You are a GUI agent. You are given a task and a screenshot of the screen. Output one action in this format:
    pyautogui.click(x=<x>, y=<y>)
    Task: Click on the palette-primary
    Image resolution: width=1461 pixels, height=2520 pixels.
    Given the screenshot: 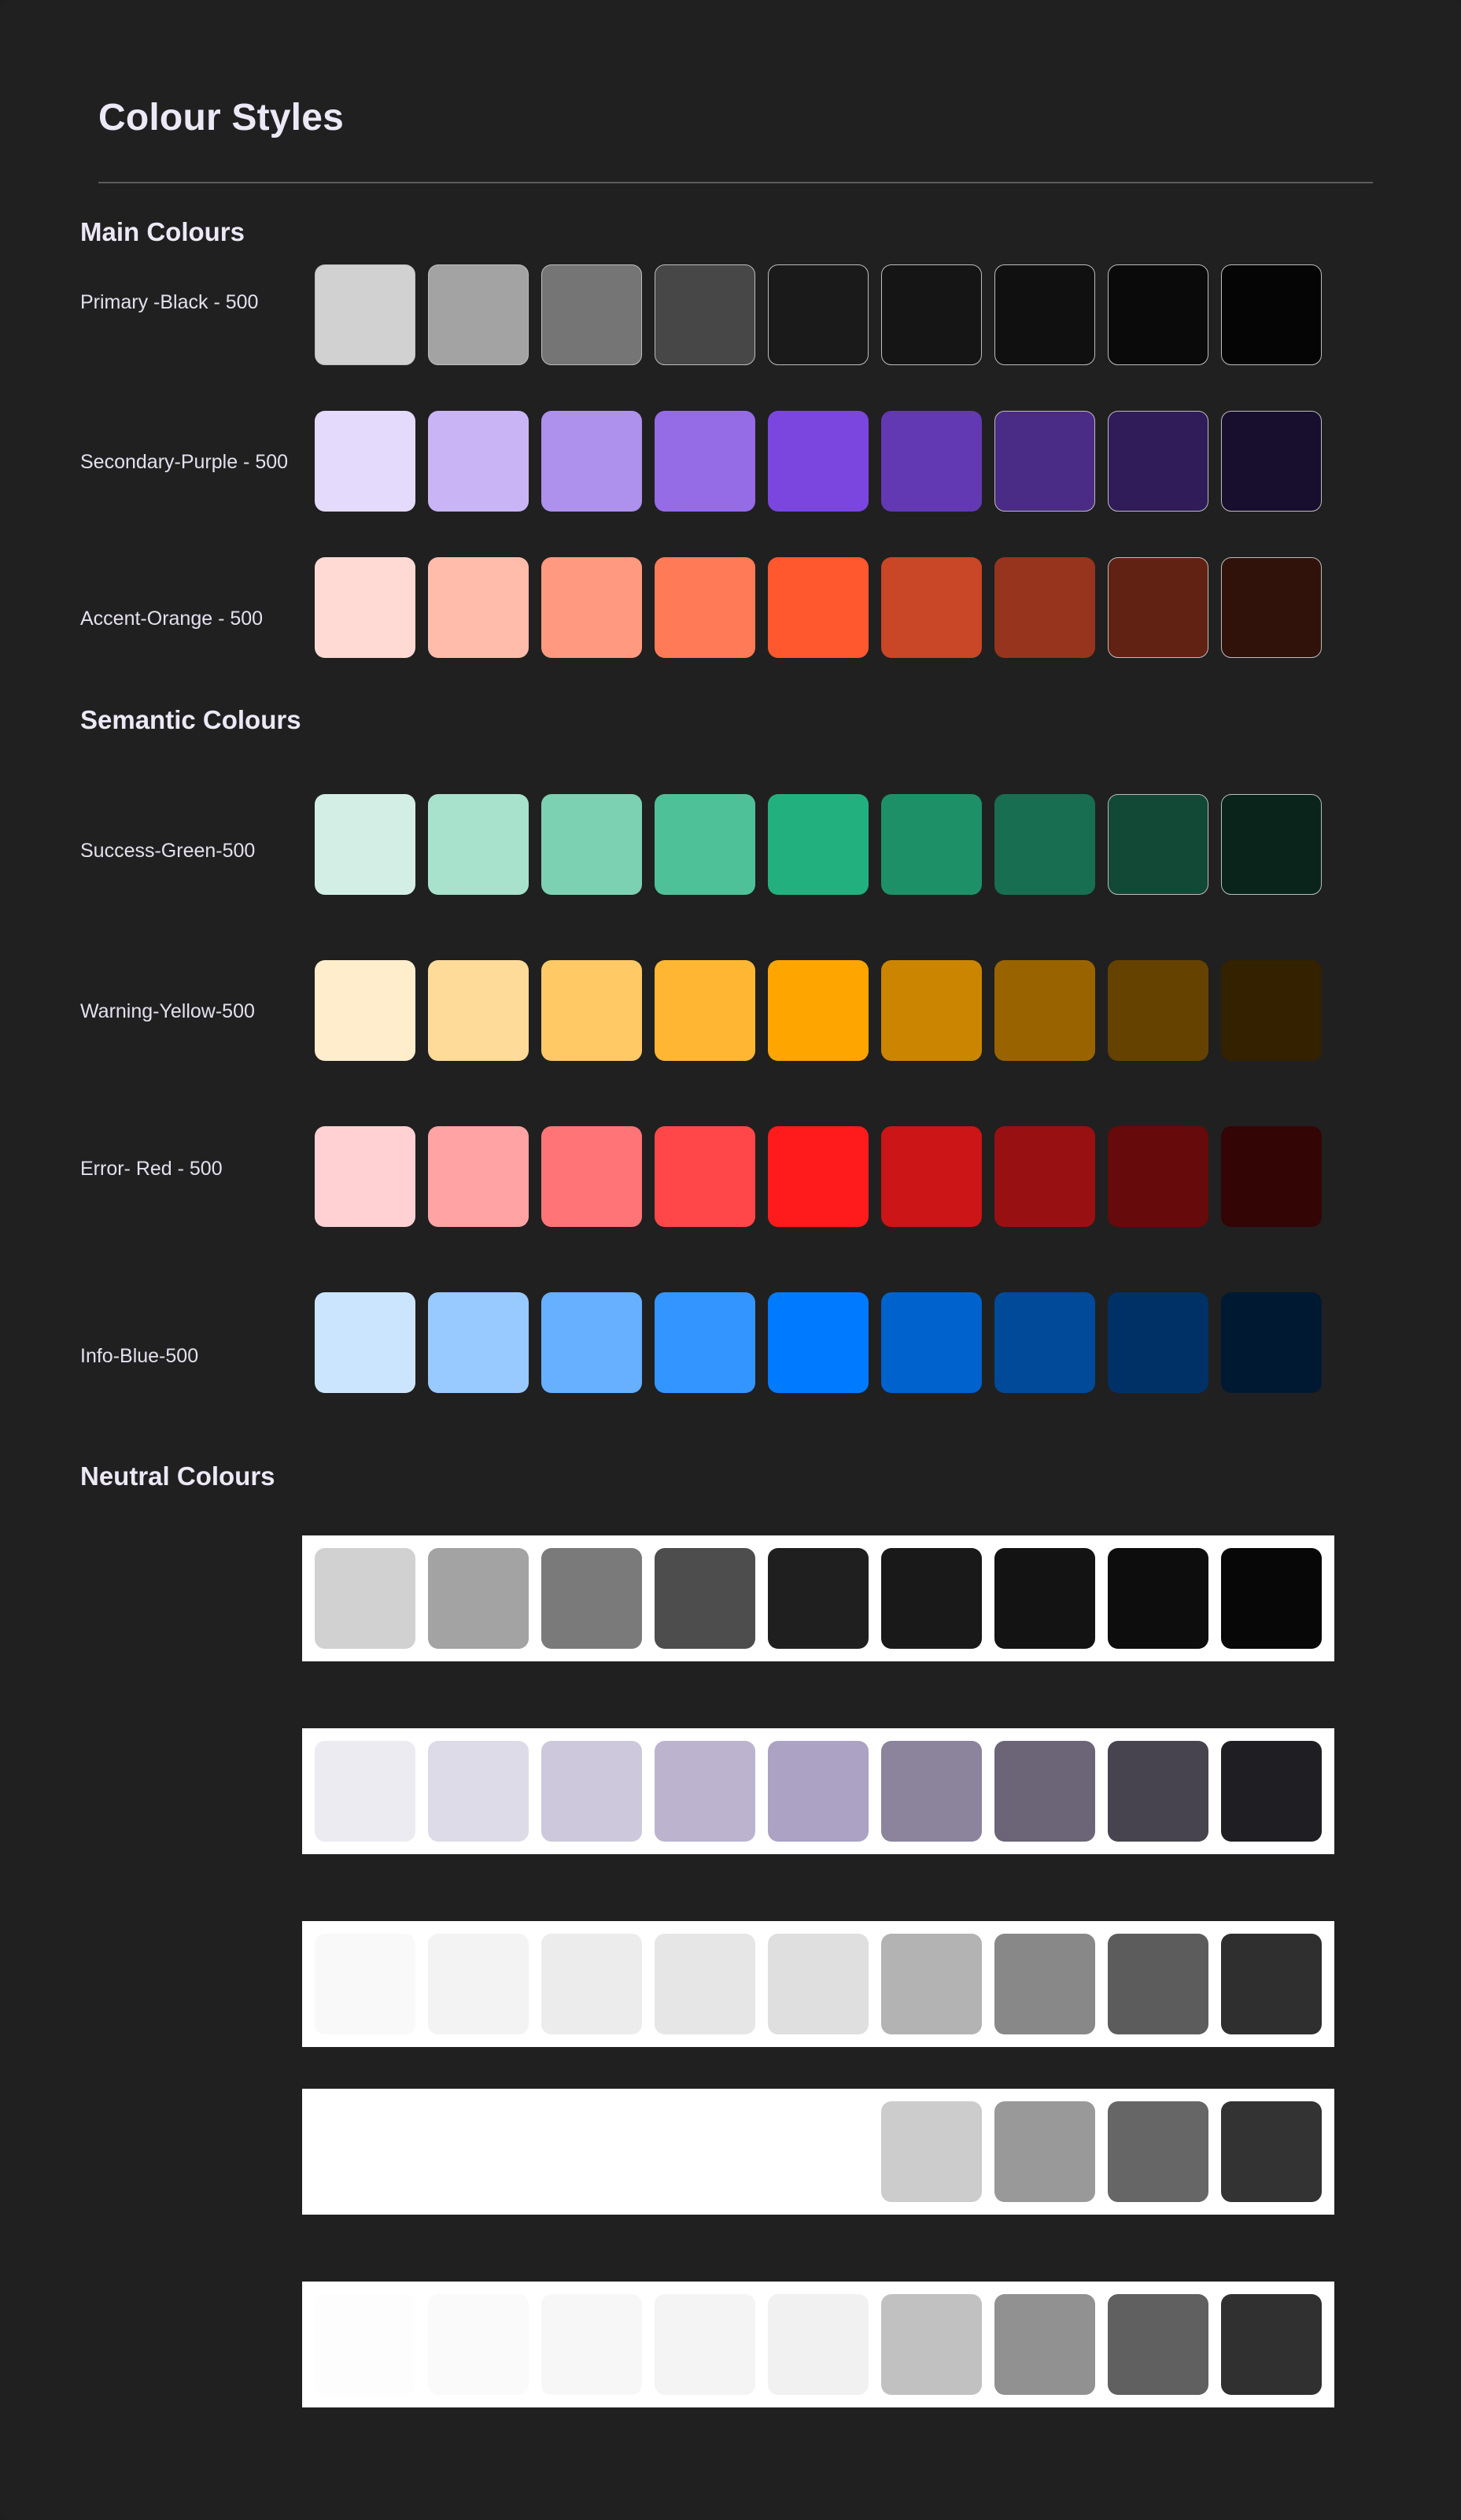 What is the action you would take?
    pyautogui.click(x=819, y=314)
    